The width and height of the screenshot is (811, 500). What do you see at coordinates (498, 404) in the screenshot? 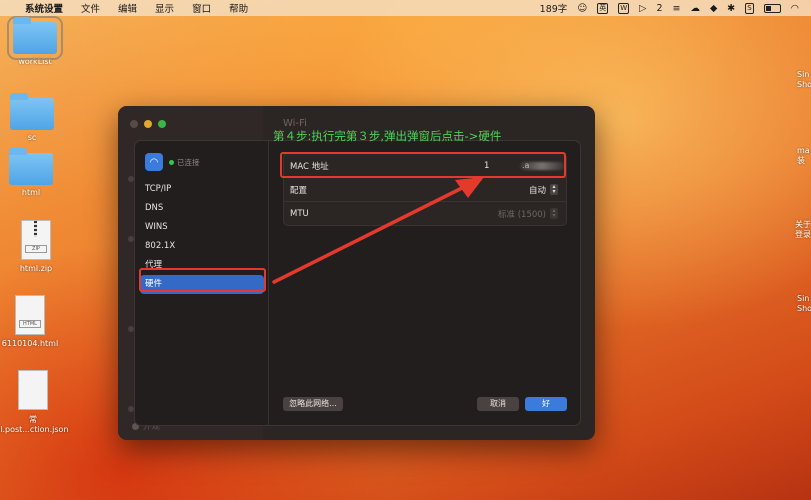
I see `cancel-button: 取消` at bounding box center [498, 404].